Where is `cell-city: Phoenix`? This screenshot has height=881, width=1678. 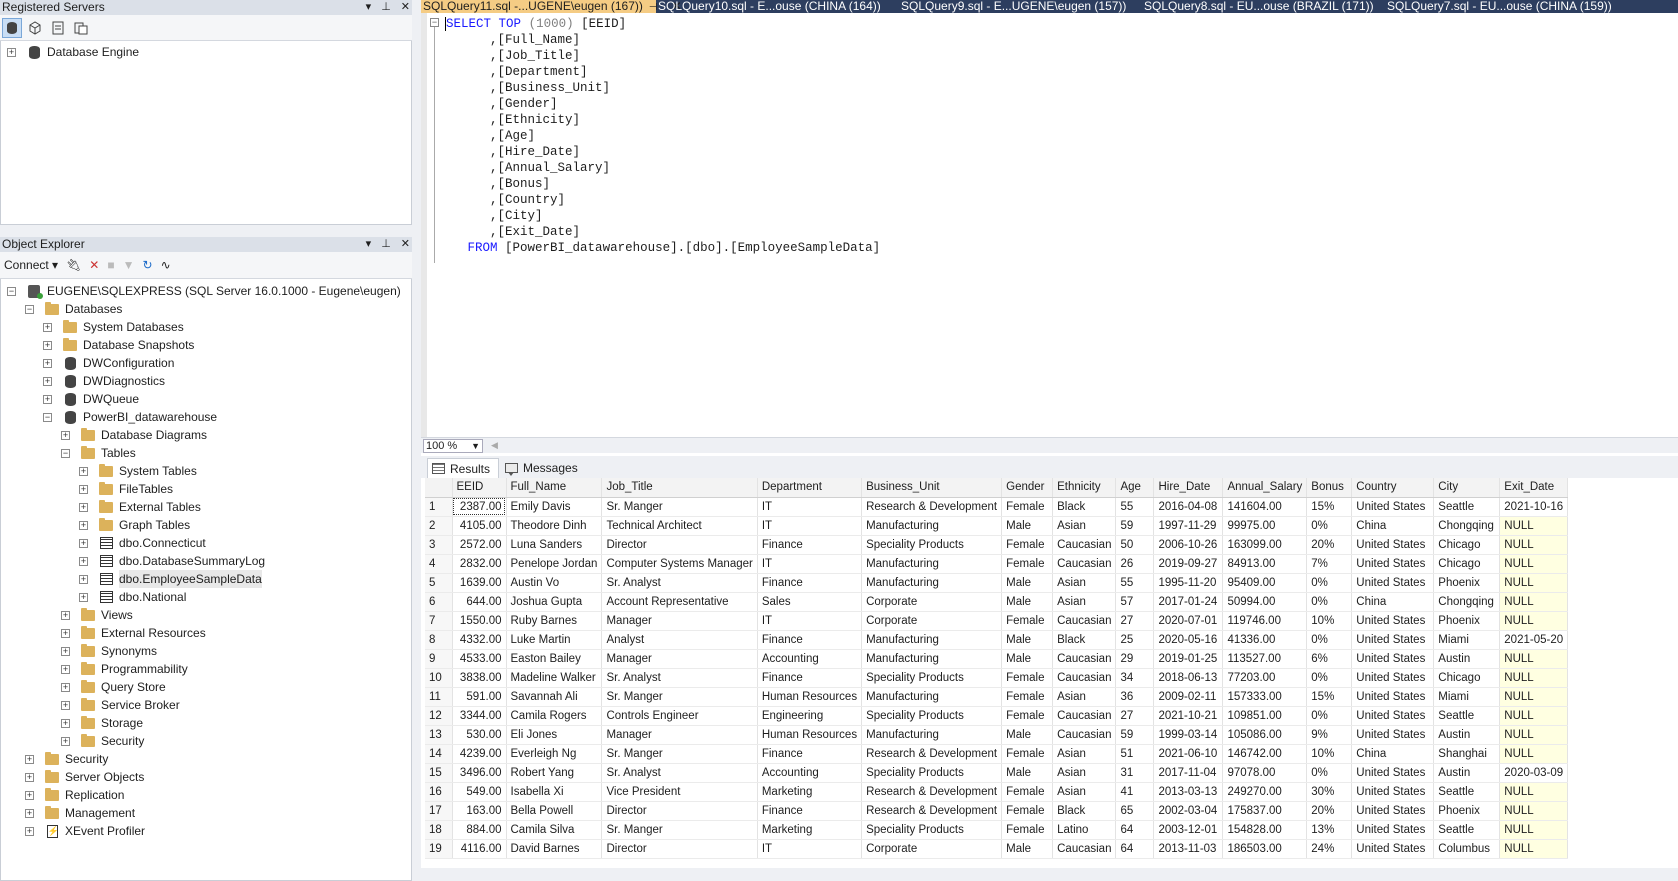 cell-city: Phoenix is located at coordinates (1467, 621).